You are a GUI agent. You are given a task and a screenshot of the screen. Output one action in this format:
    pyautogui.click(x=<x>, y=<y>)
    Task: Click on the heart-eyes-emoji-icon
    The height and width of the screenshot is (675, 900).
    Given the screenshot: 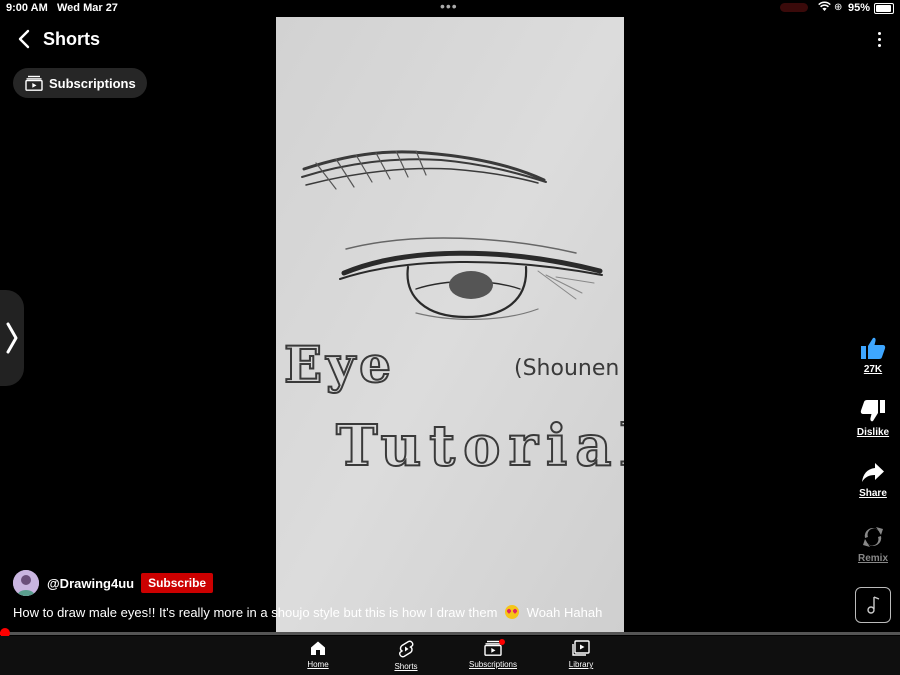 What is the action you would take?
    pyautogui.click(x=512, y=612)
    